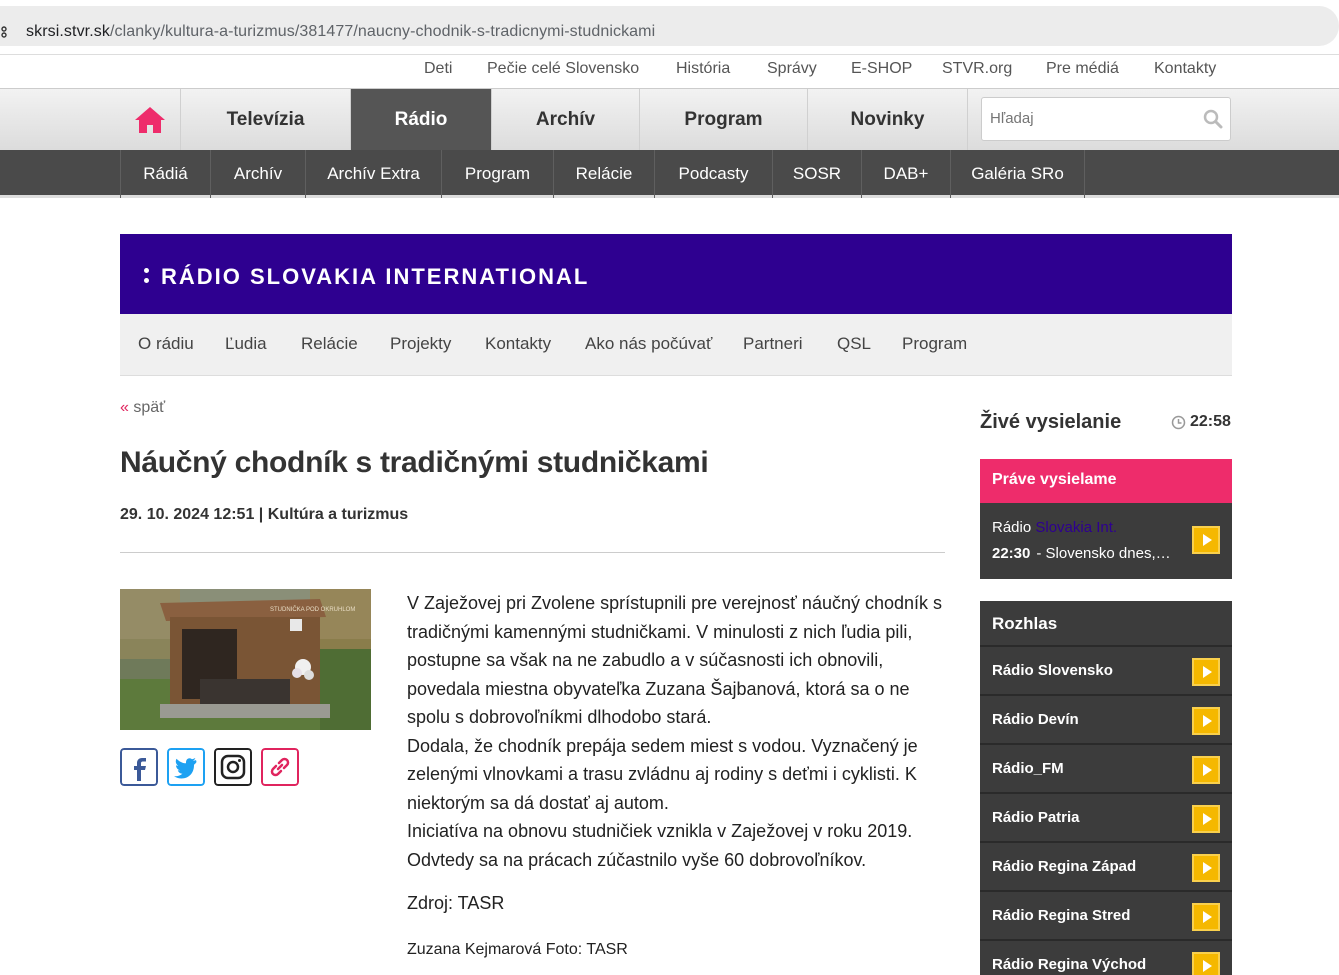  What do you see at coordinates (165, 174) in the screenshot?
I see `subnav-radia: Rádiá` at bounding box center [165, 174].